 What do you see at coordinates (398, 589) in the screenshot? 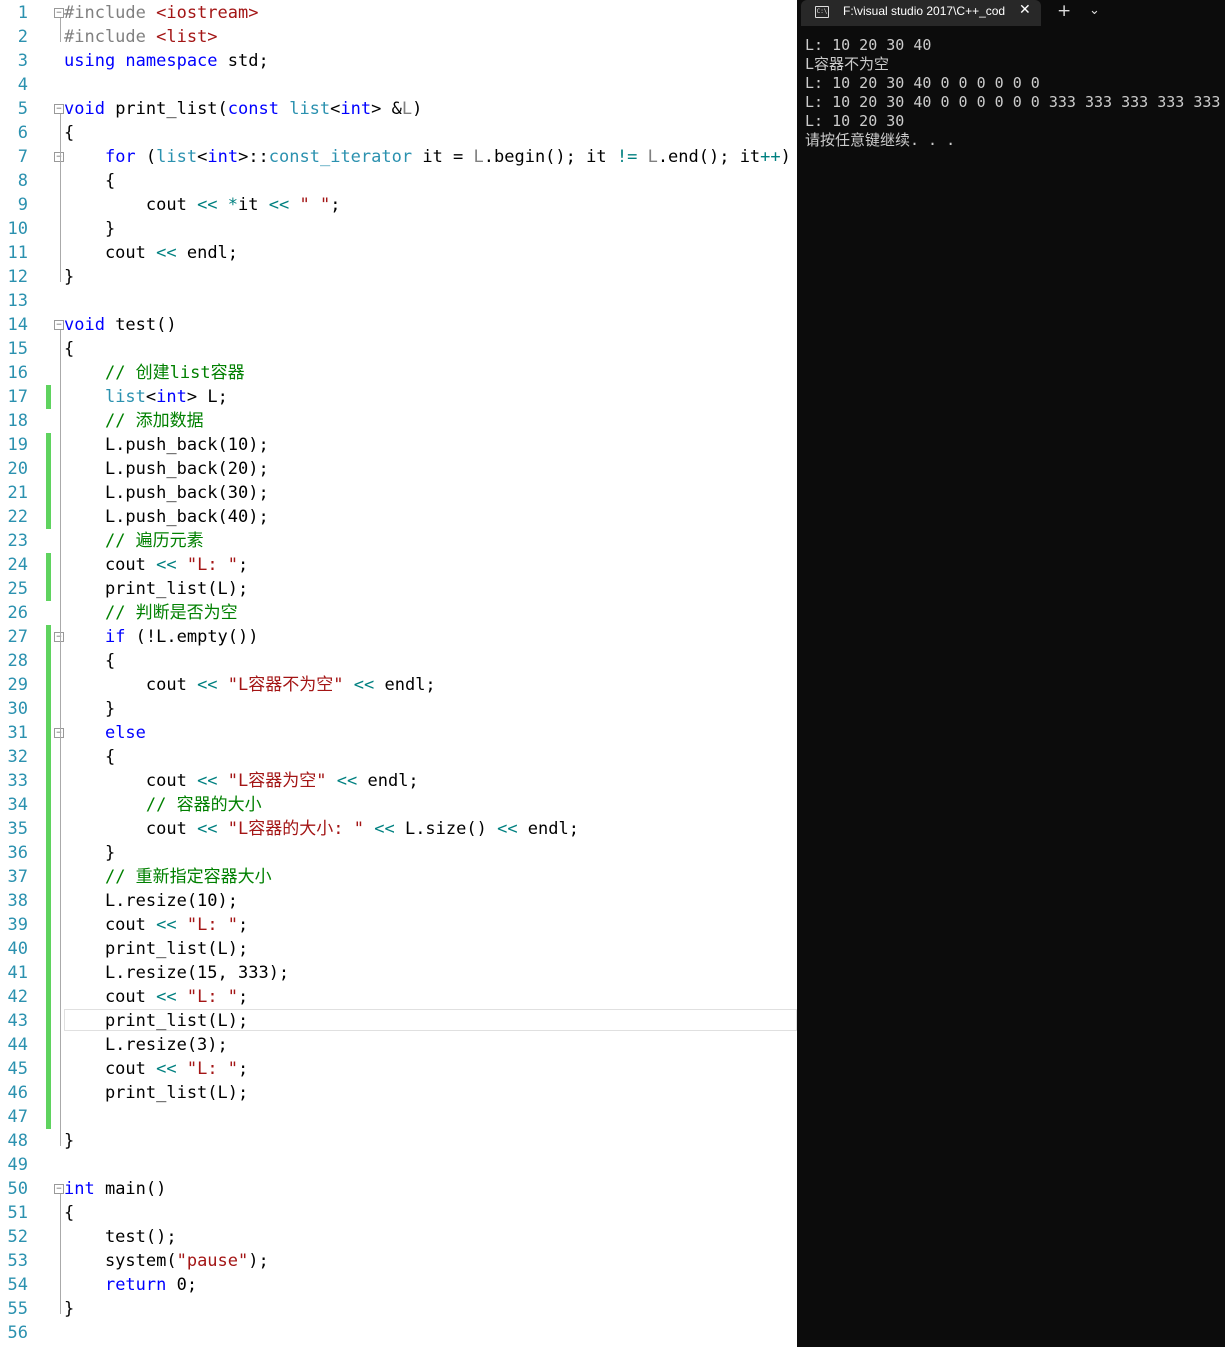
I see `code-line: 25 print_list(L);` at bounding box center [398, 589].